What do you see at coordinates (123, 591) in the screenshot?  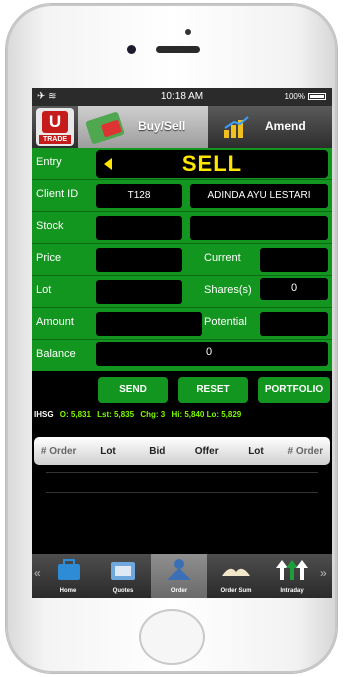 I see `nav-quotes-label: Quotes` at bounding box center [123, 591].